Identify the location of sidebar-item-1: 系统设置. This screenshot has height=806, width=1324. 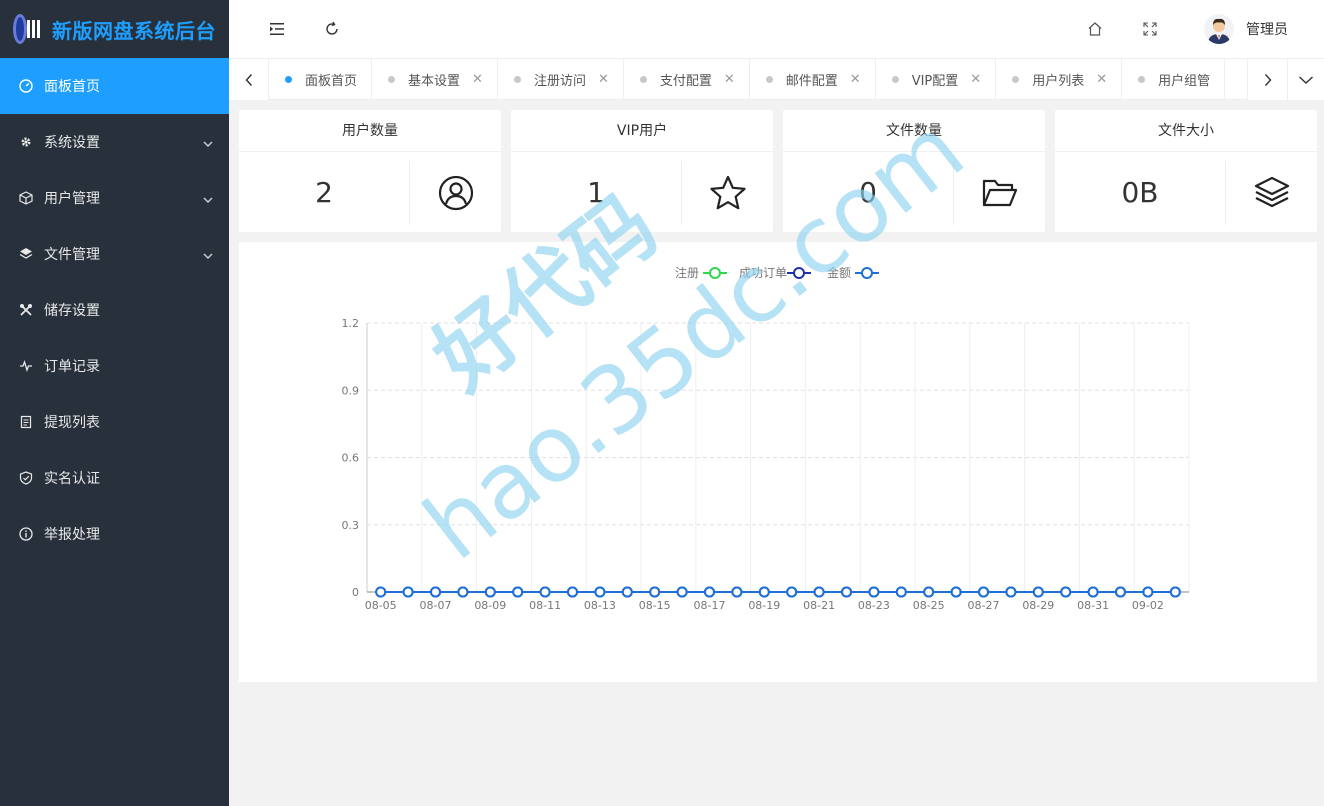
(114, 142).